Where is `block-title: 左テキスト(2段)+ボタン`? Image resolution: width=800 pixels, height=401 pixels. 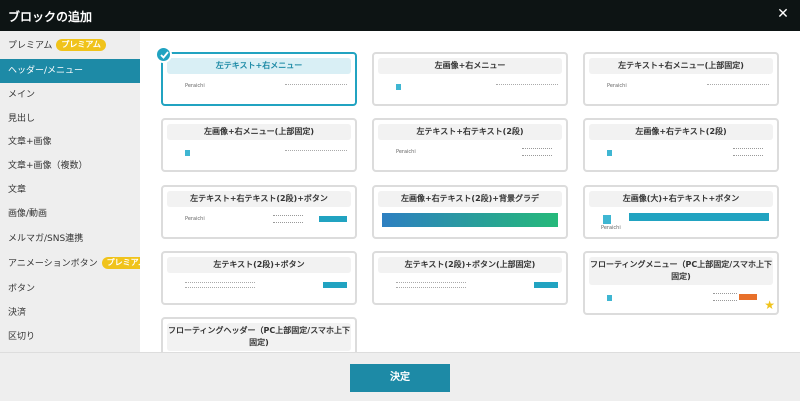
block-title: 左テキスト(2段)+ボタン is located at coordinates (259, 265).